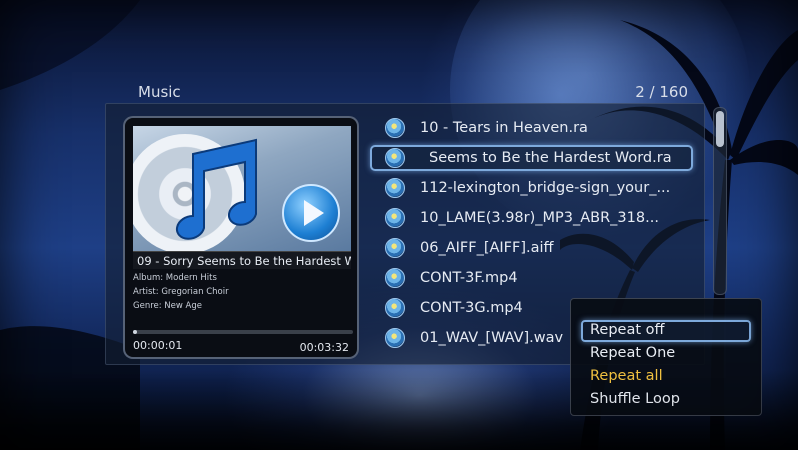 Image resolution: width=798 pixels, height=450 pixels. What do you see at coordinates (635, 399) in the screenshot?
I see `menu-item-shuffle-loop: Shuffle Loop` at bounding box center [635, 399].